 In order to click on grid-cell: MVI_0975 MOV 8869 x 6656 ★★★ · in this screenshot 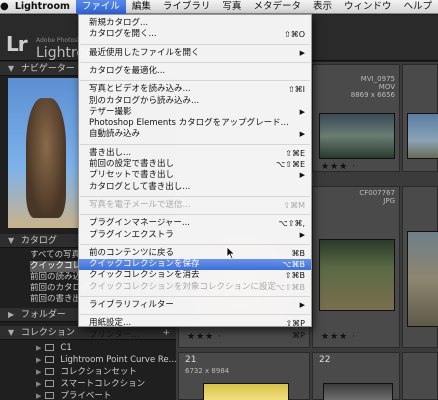, I will do `click(356, 118)`.